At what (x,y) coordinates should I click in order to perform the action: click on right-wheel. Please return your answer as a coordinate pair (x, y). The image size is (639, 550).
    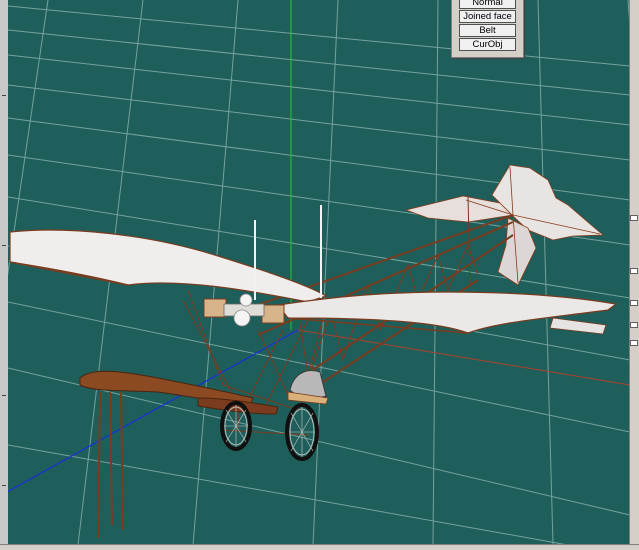
    Looking at the image, I should click on (302, 432).